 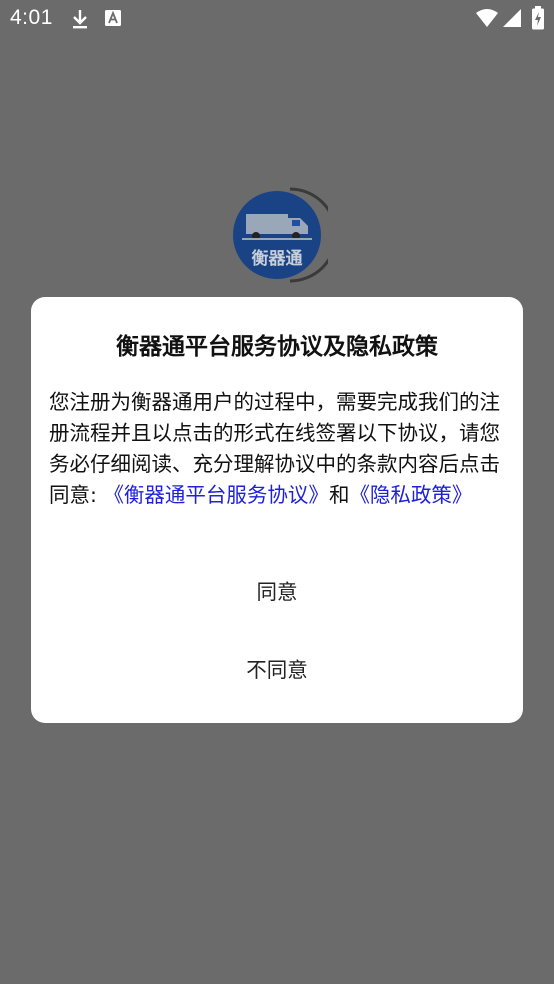 I want to click on status-bar: 4:01, so click(x=277, y=18).